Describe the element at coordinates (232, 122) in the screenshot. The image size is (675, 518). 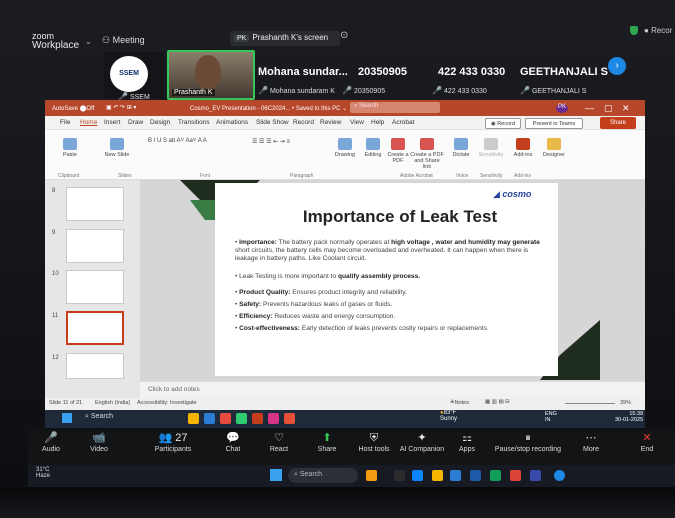
I see `tab-animations: Animations` at that location.